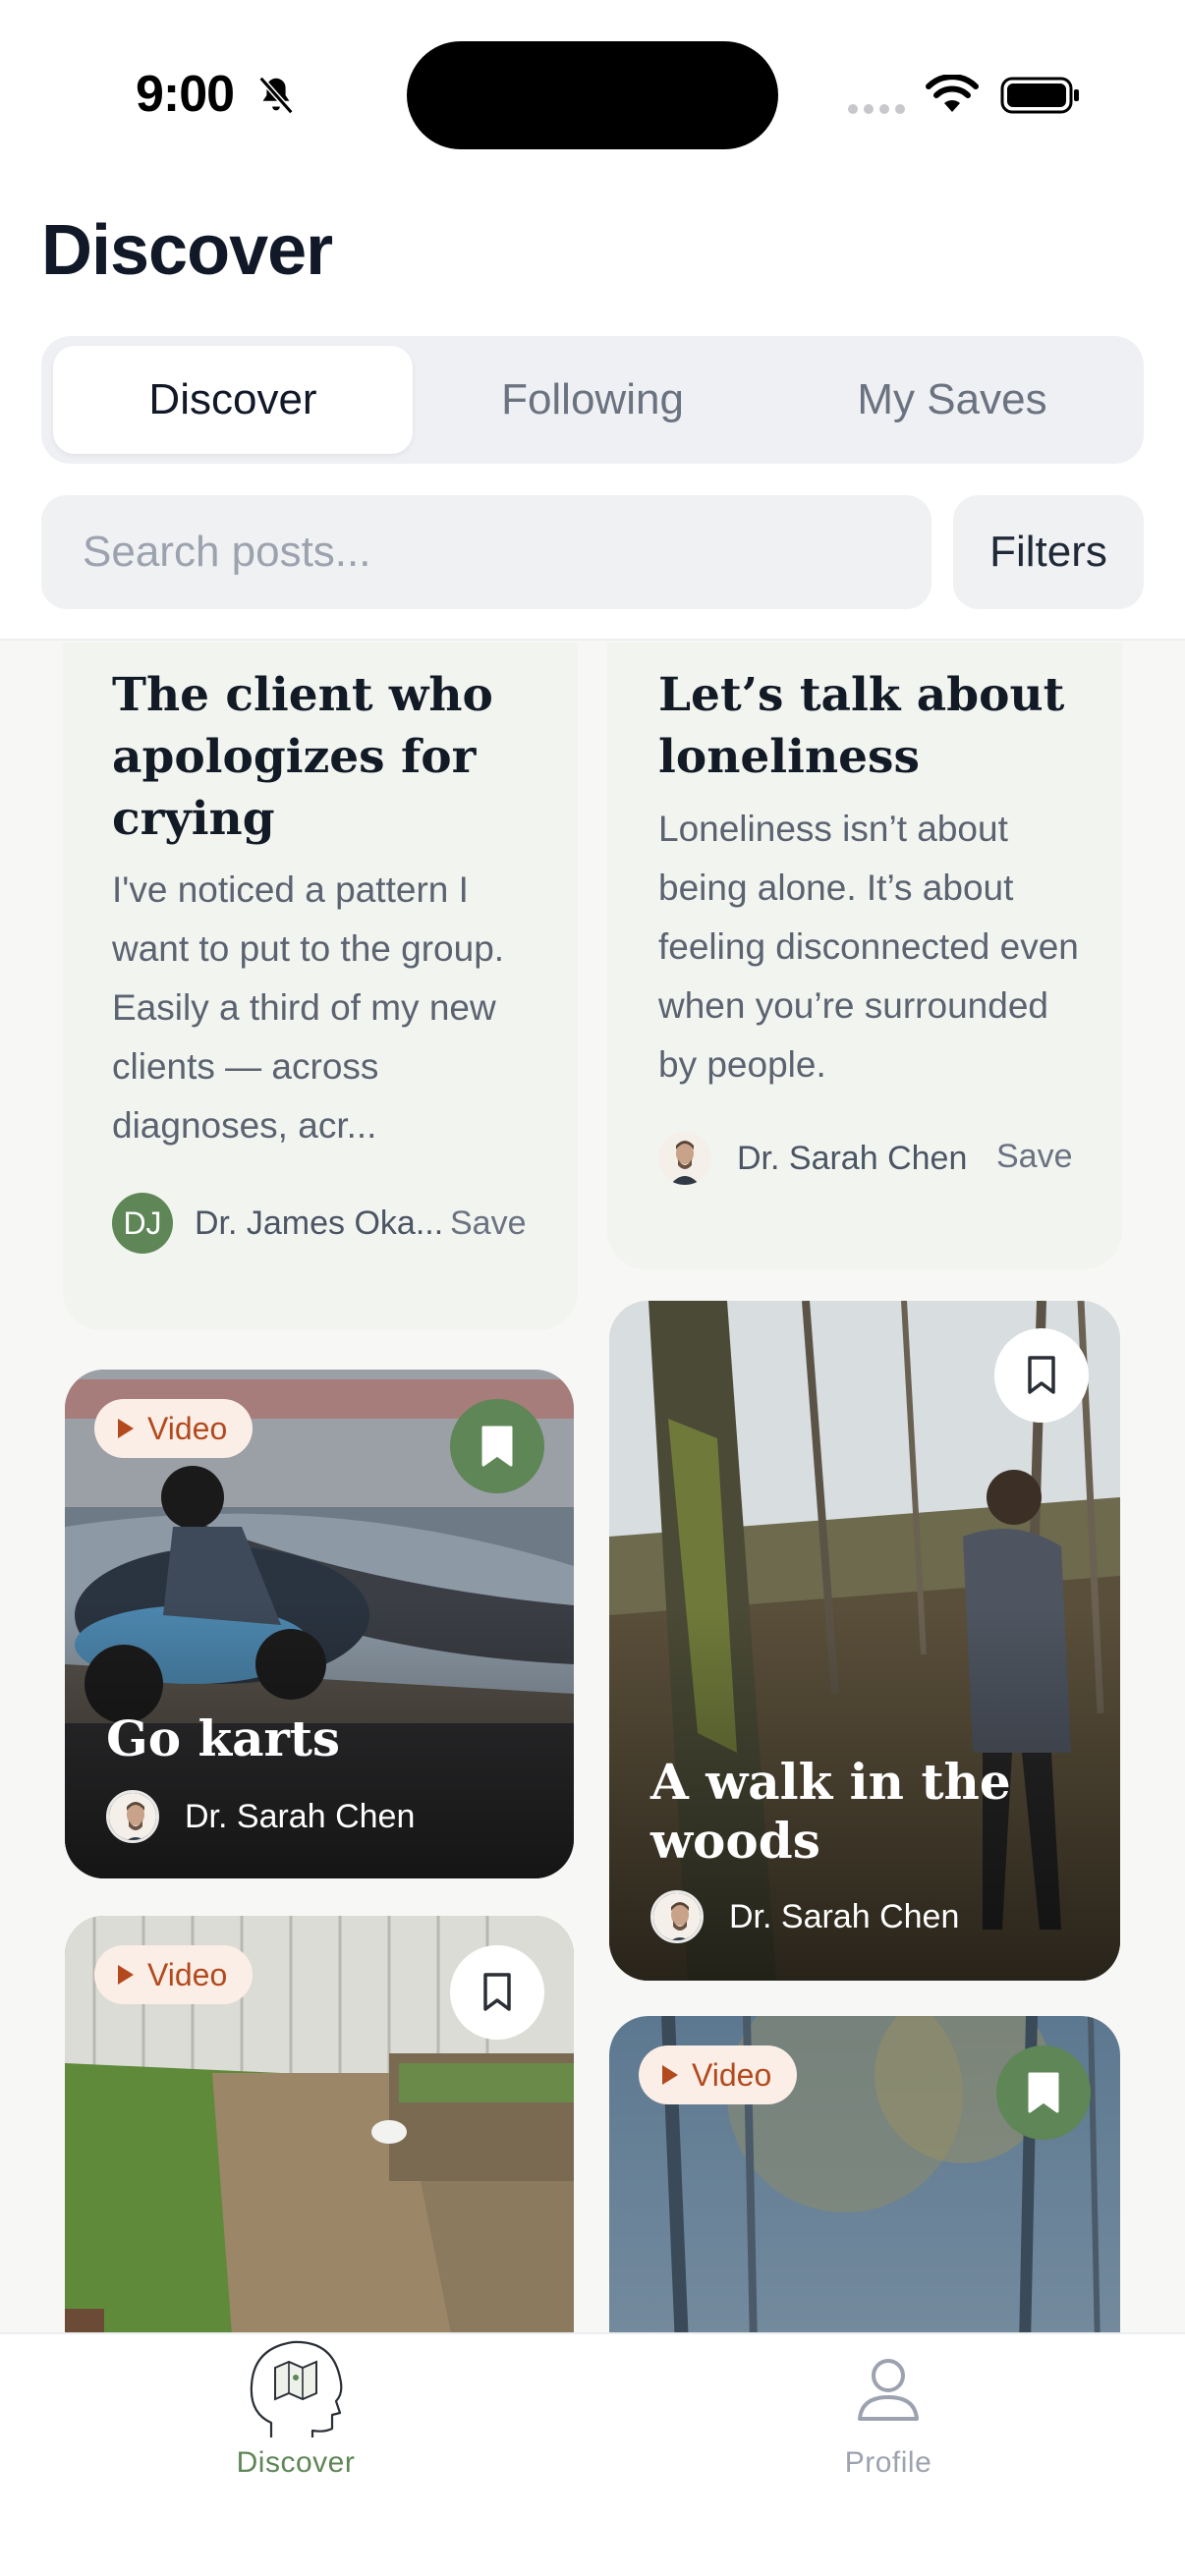  I want to click on tab-bar: Discover Profile, so click(592, 2454).